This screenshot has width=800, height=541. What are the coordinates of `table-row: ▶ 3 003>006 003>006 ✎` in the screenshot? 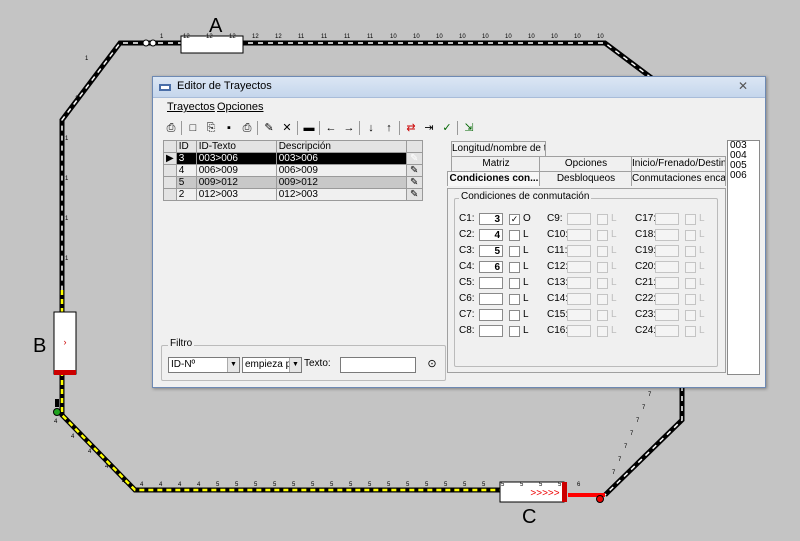 It's located at (293, 158).